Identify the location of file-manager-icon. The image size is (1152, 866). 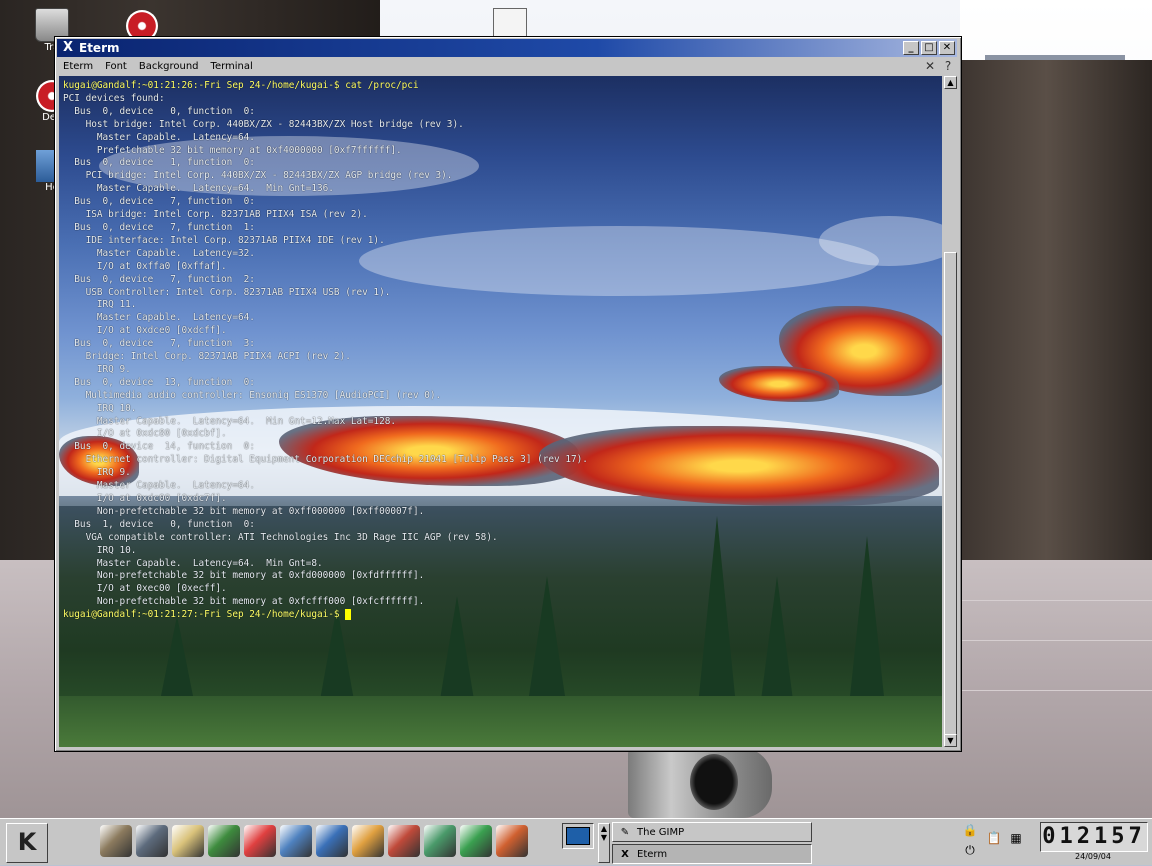
(296, 841).